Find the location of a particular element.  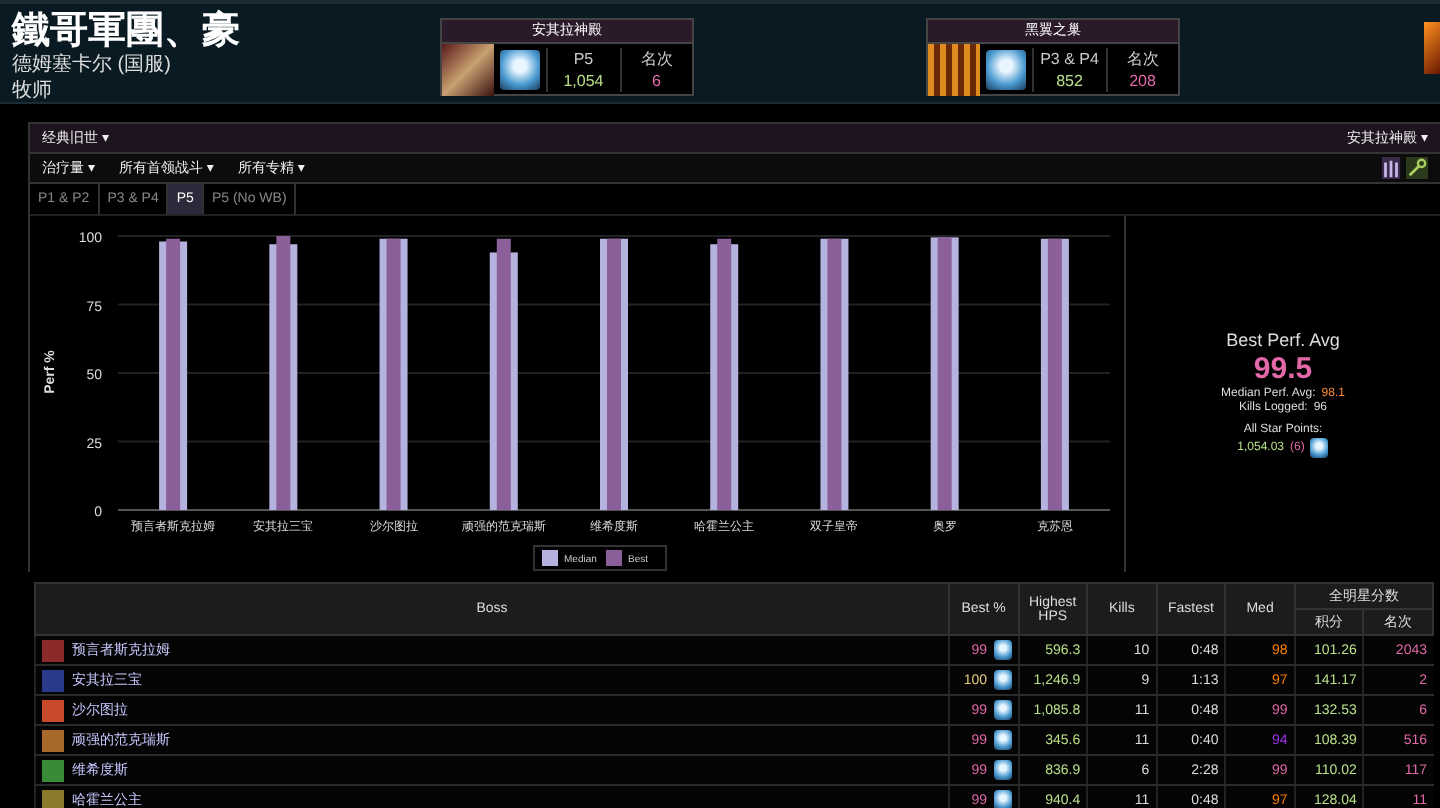

phase-label: P5 is located at coordinates (583, 59).